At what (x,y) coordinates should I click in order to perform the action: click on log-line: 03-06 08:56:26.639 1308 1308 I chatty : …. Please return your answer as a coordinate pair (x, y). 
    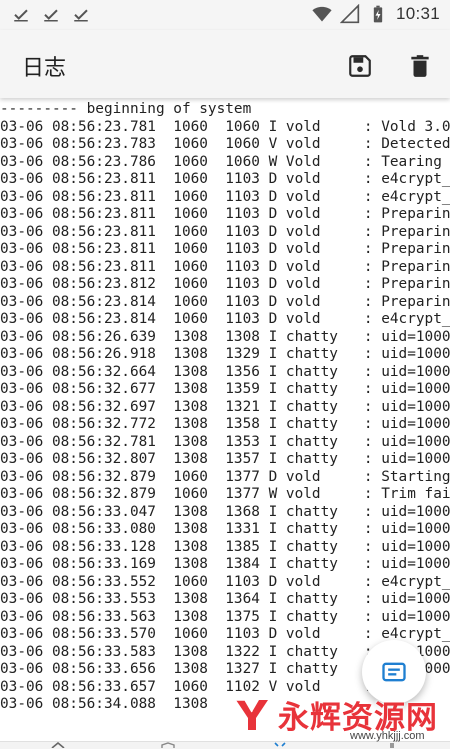
    Looking at the image, I should click on (225, 336).